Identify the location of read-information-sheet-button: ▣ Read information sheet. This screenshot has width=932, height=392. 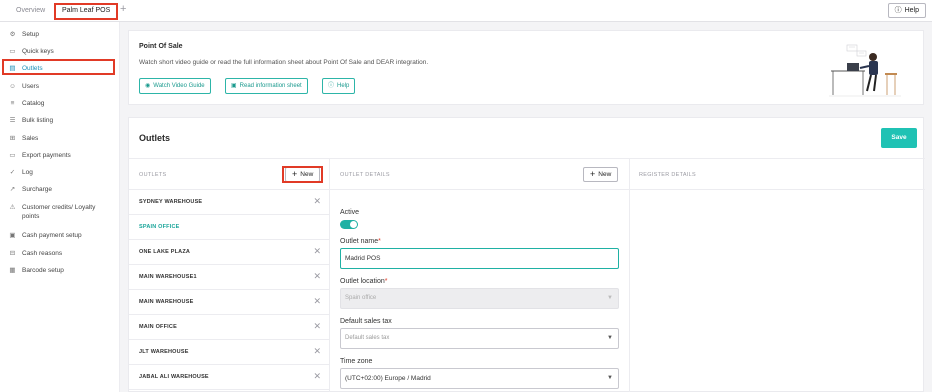
(266, 86).